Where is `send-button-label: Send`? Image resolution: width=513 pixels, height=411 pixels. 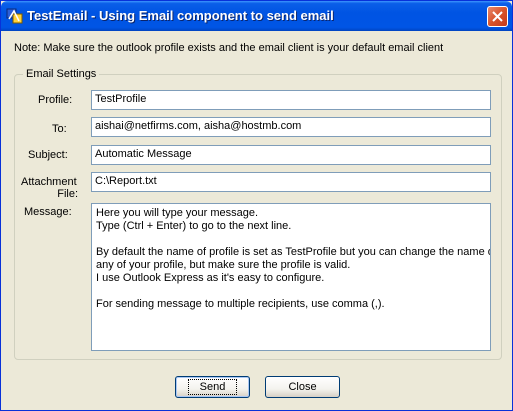 send-button-label: Send is located at coordinates (212, 387).